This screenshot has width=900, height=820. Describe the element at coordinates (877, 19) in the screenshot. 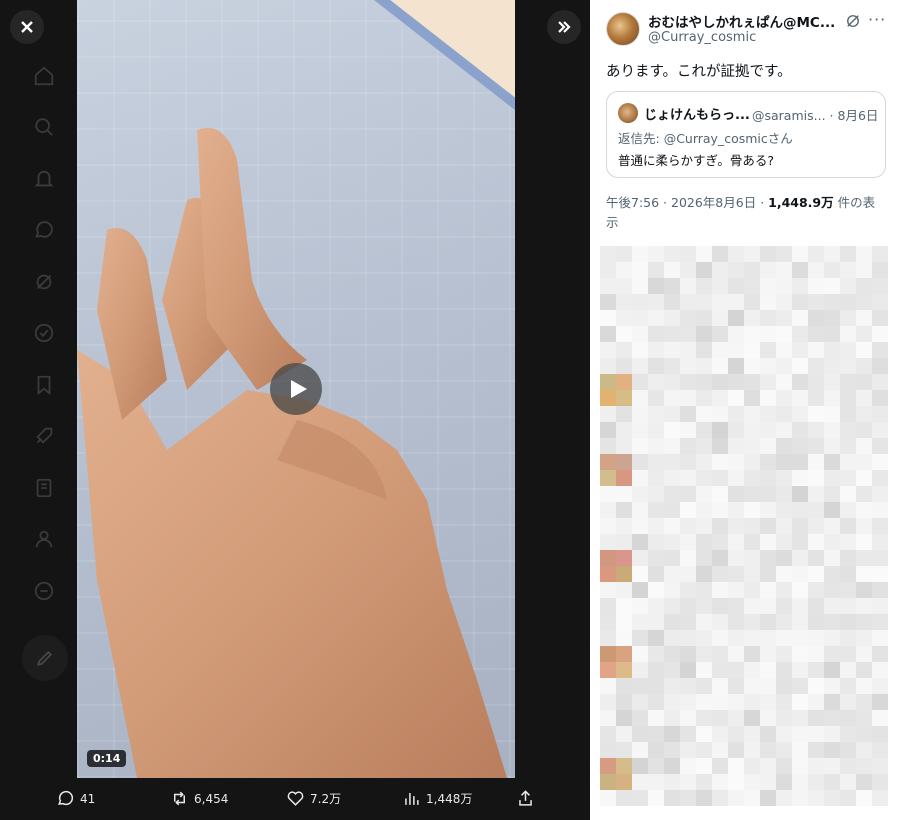

I see `more-options-icon: ···` at that location.